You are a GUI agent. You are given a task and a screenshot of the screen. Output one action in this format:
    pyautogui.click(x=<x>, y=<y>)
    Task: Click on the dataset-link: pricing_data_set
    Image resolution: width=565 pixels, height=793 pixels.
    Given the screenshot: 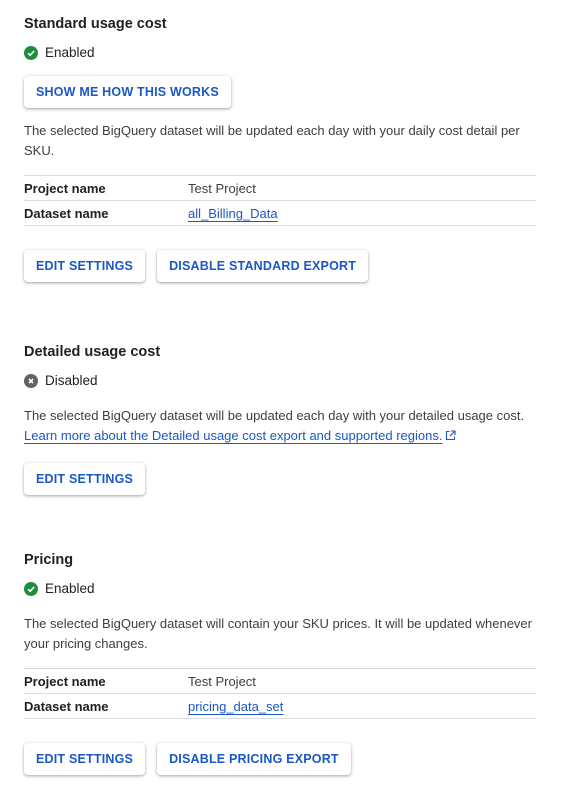 What is the action you would take?
    pyautogui.click(x=235, y=706)
    